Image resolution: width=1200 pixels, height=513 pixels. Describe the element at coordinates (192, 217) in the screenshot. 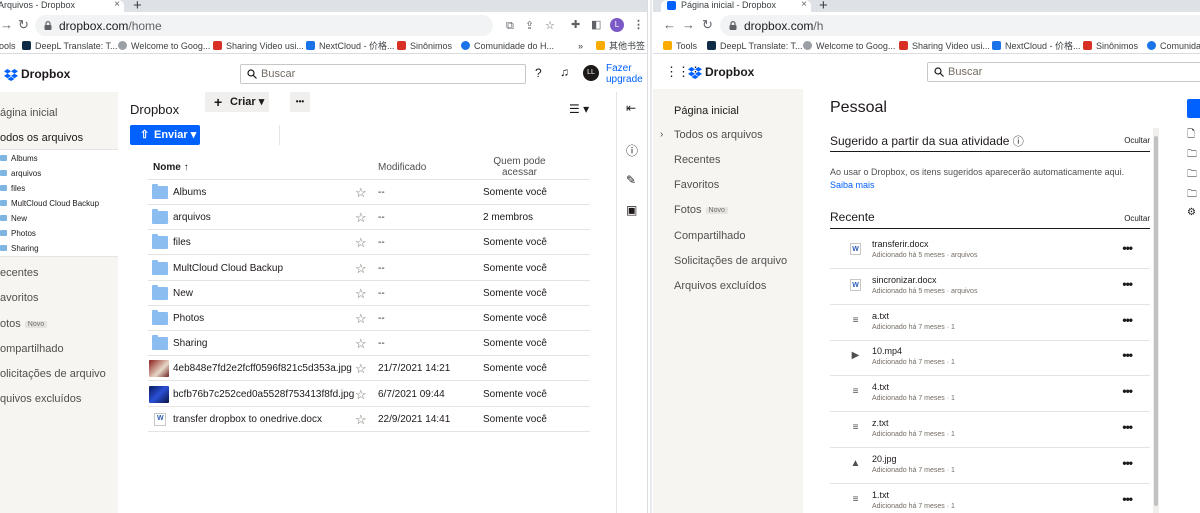

I see `file-name: arquivos` at that location.